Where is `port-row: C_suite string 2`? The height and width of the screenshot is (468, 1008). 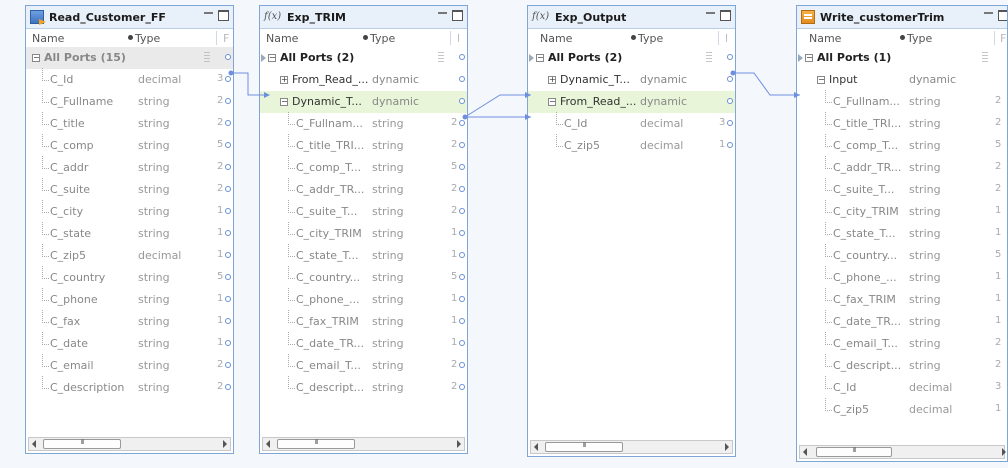 port-row: C_suite string 2 is located at coordinates (129, 189).